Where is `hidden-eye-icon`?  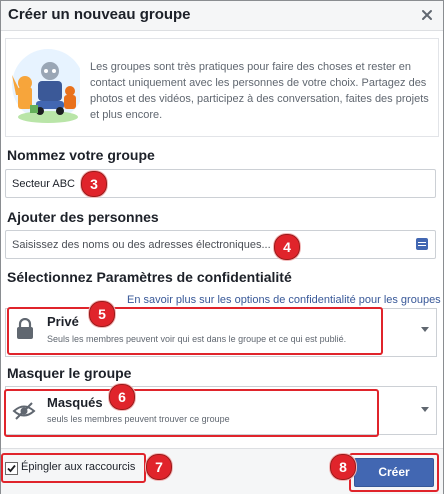
hidden-eye-icon is located at coordinates (24, 411).